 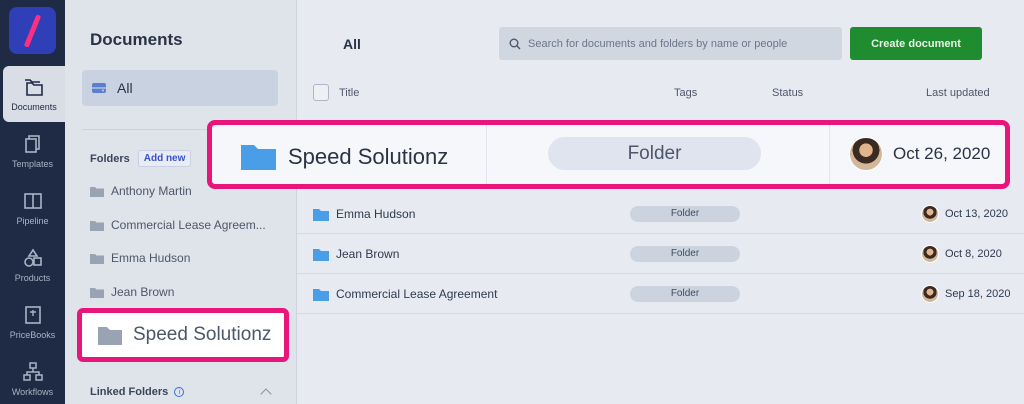 I want to click on rail-item-products: Products, so click(x=32, y=265).